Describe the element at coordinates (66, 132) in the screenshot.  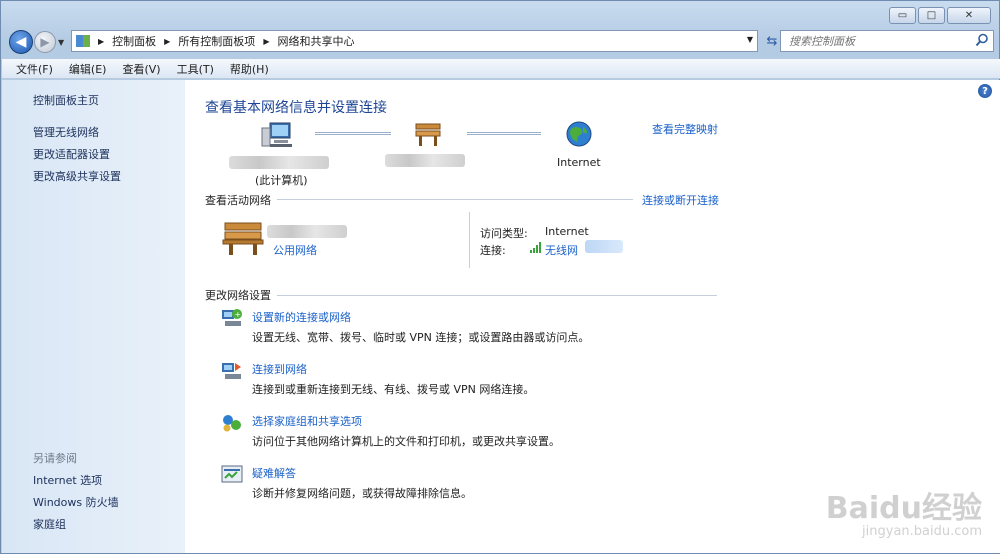
I see `sidebar-item-manage-wireless: 管理无线网络` at that location.